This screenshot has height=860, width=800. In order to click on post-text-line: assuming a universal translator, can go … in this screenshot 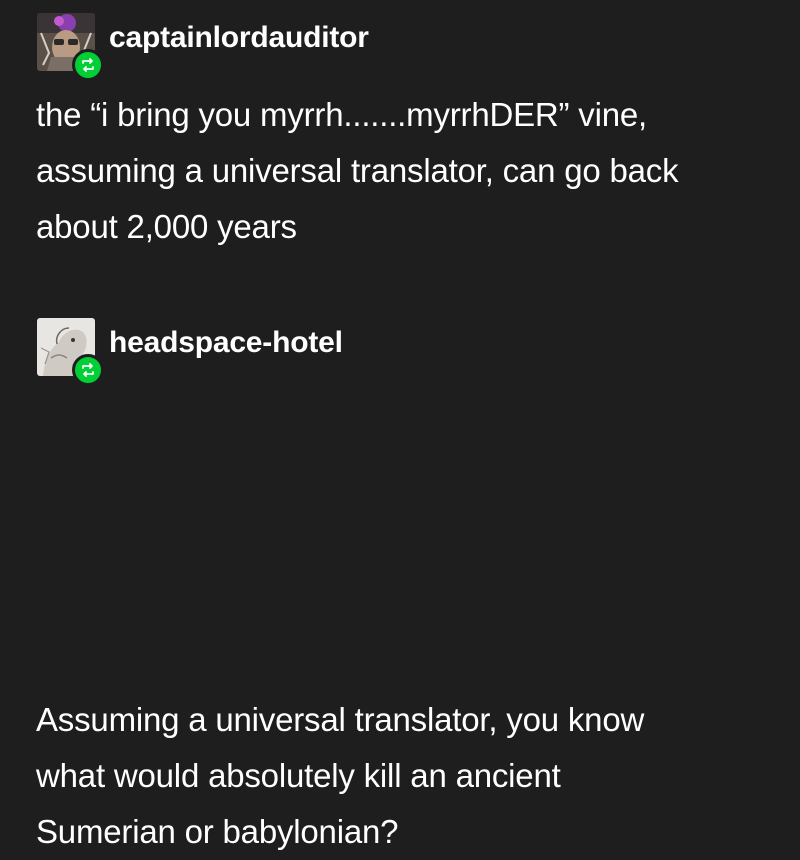, I will do `click(357, 170)`.